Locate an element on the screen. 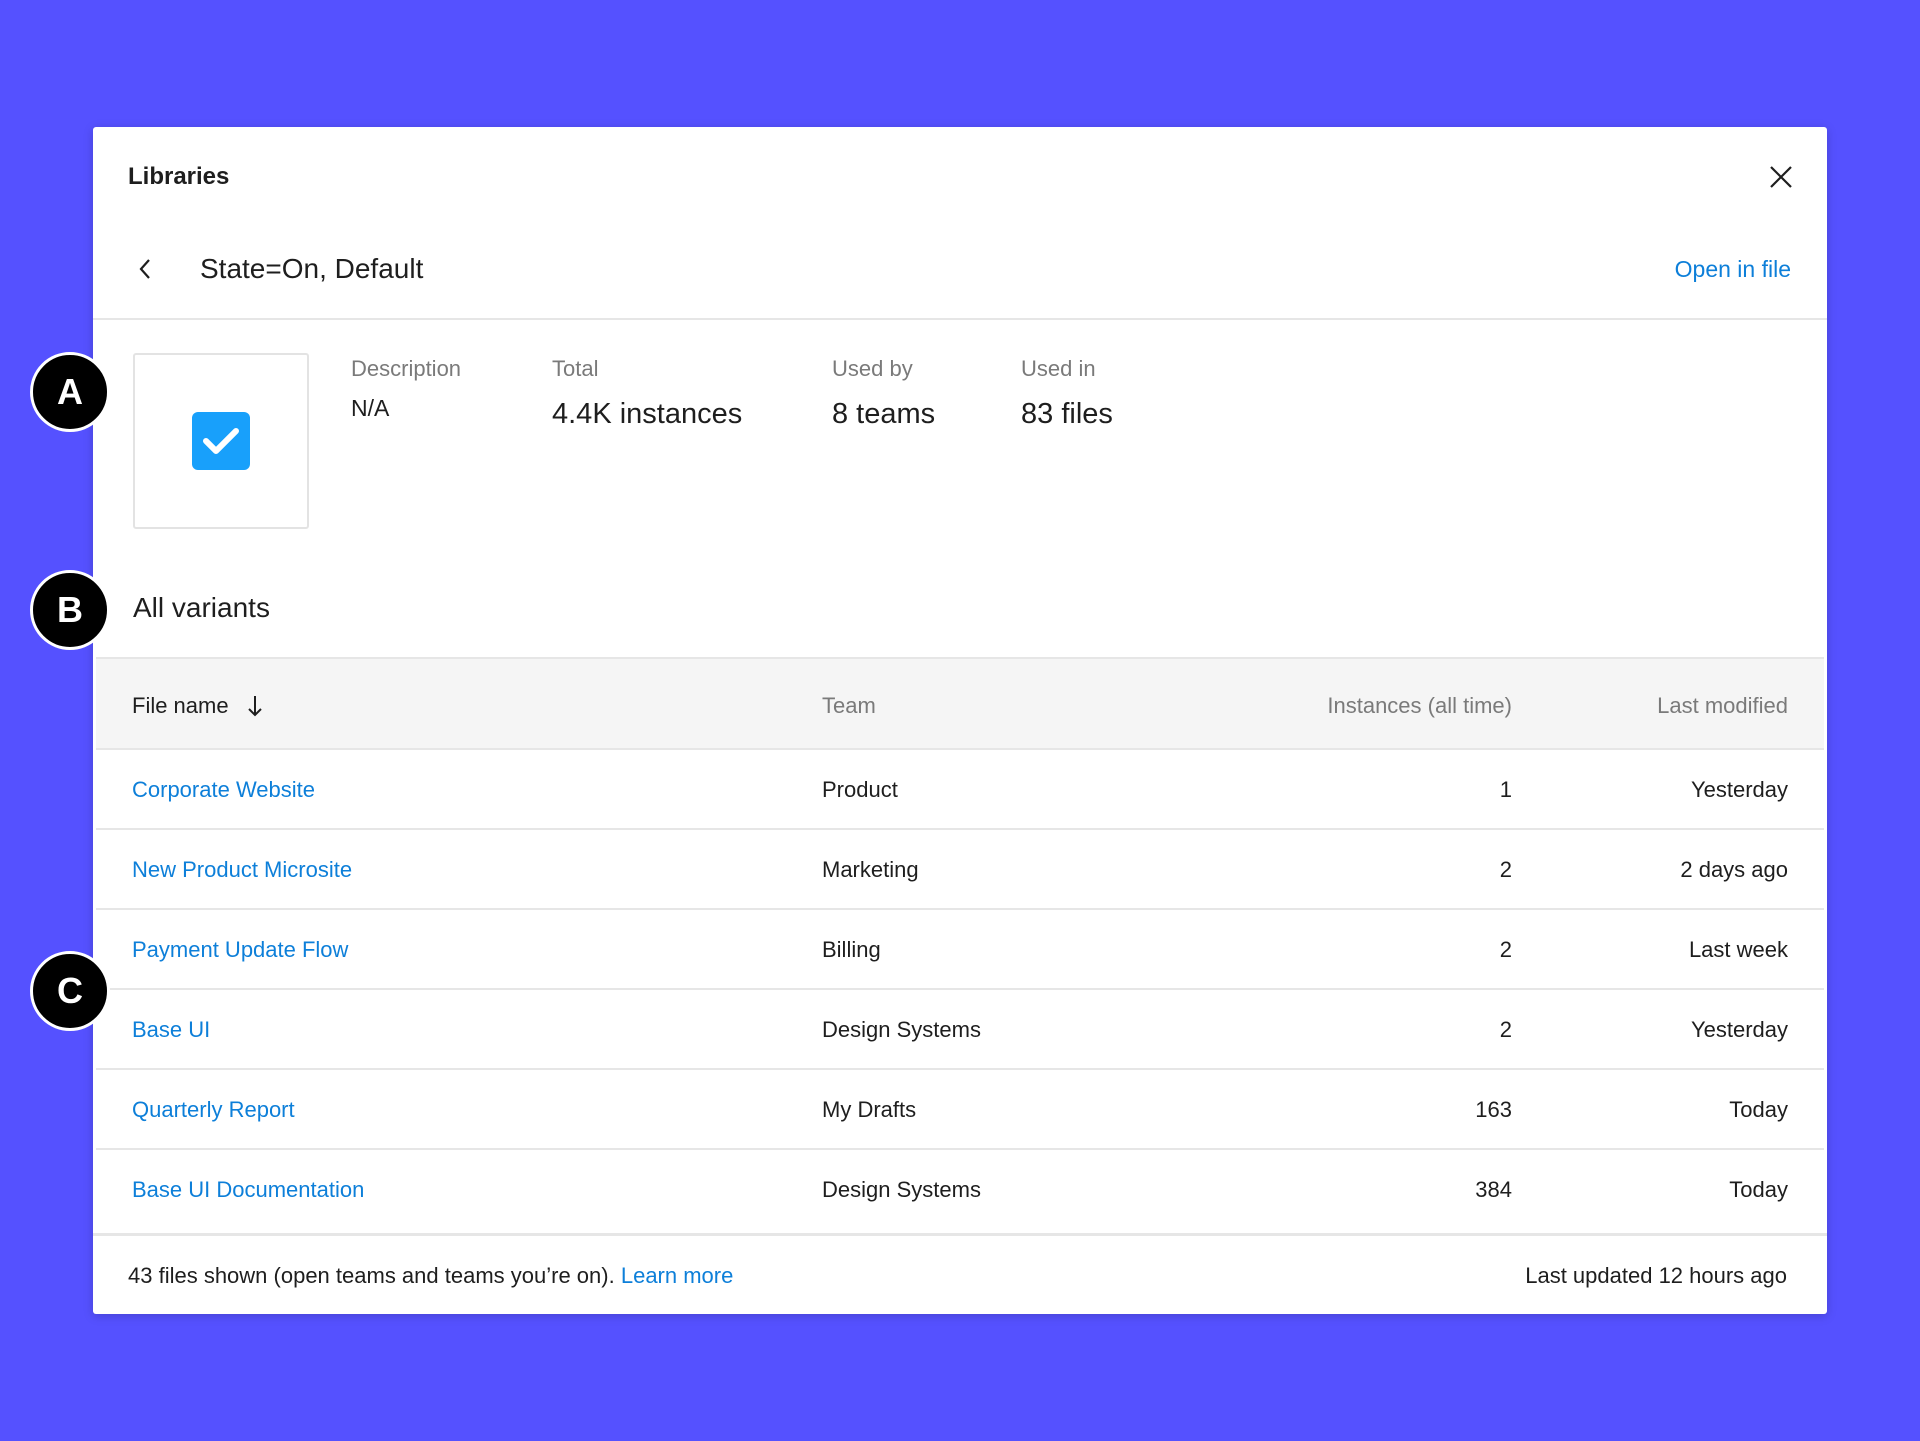 Image resolution: width=1920 pixels, height=1441 pixels. column-file-name: File name is located at coordinates (197, 706).